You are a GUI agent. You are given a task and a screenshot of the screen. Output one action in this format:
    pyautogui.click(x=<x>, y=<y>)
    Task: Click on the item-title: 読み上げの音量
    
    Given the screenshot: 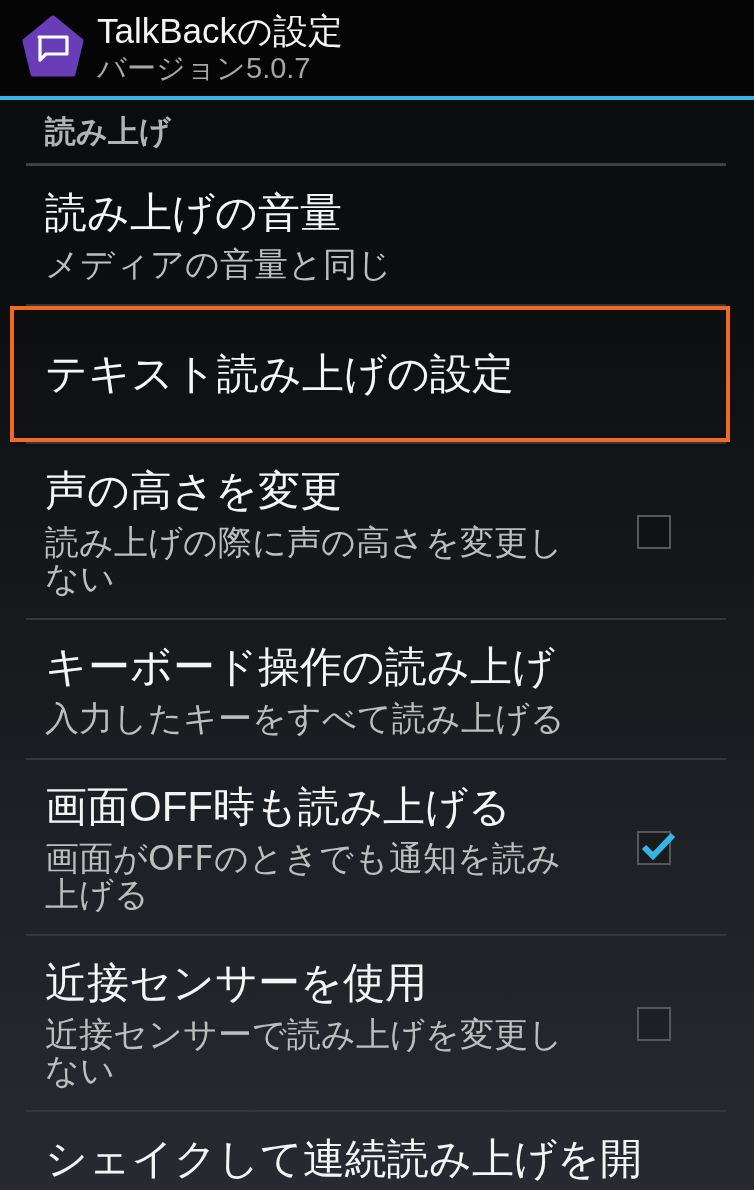 What is the action you would take?
    pyautogui.click(x=194, y=213)
    